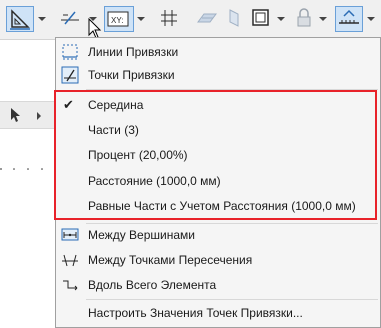 Image resolution: width=381 pixels, height=328 pixels. Describe the element at coordinates (218, 130) in the screenshot. I see `menu-item-parts: Части (3)` at that location.